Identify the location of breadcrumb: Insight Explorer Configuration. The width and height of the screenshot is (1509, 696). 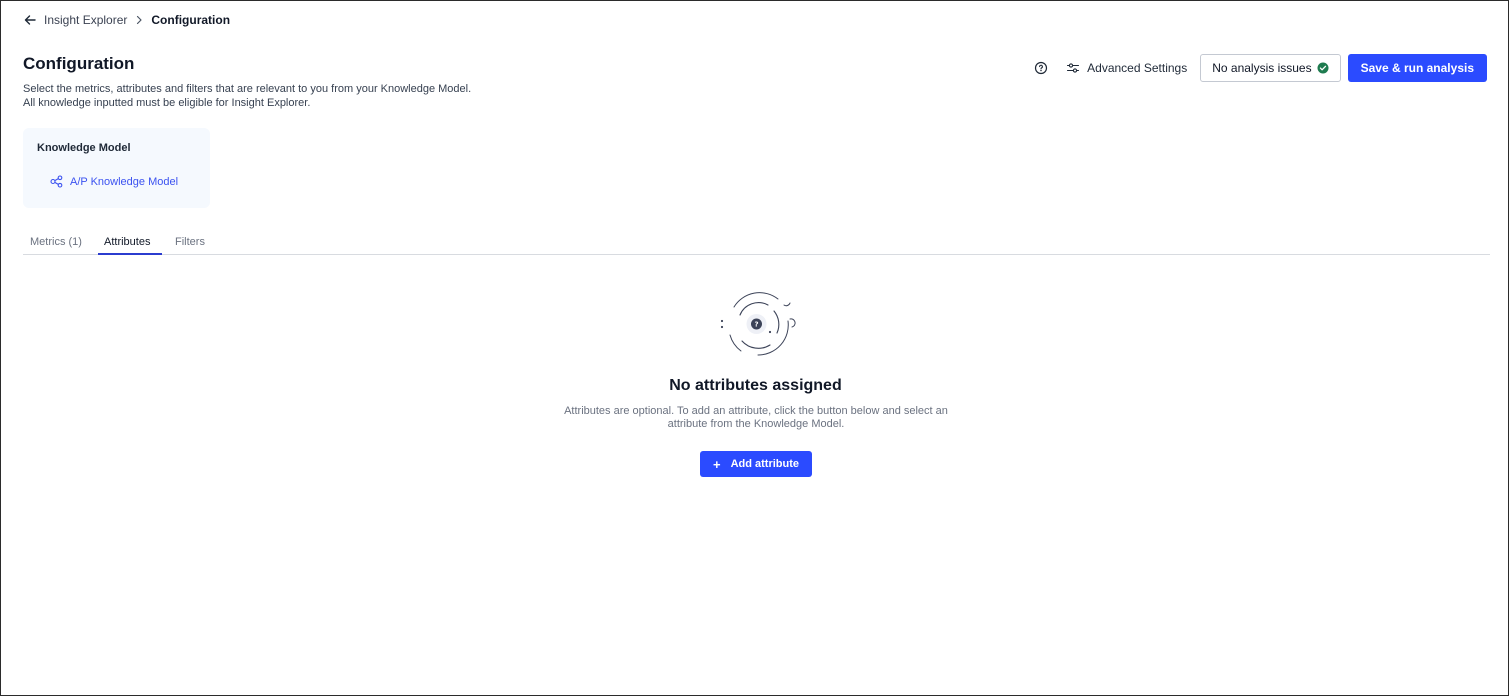
(126, 20).